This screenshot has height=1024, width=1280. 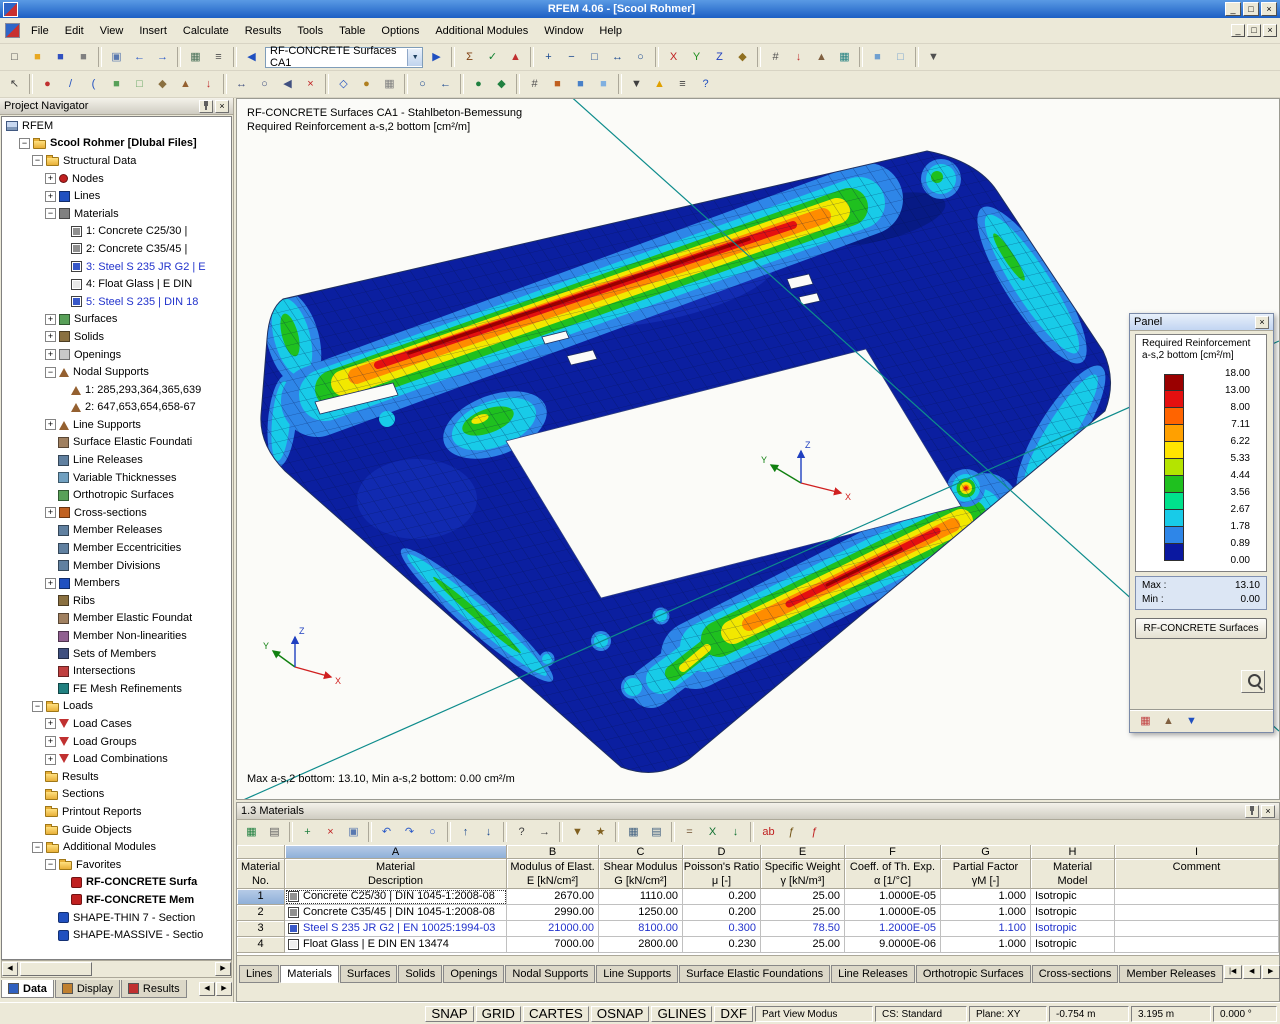 I want to click on table-grid-button: ▦, so click(x=633, y=832).